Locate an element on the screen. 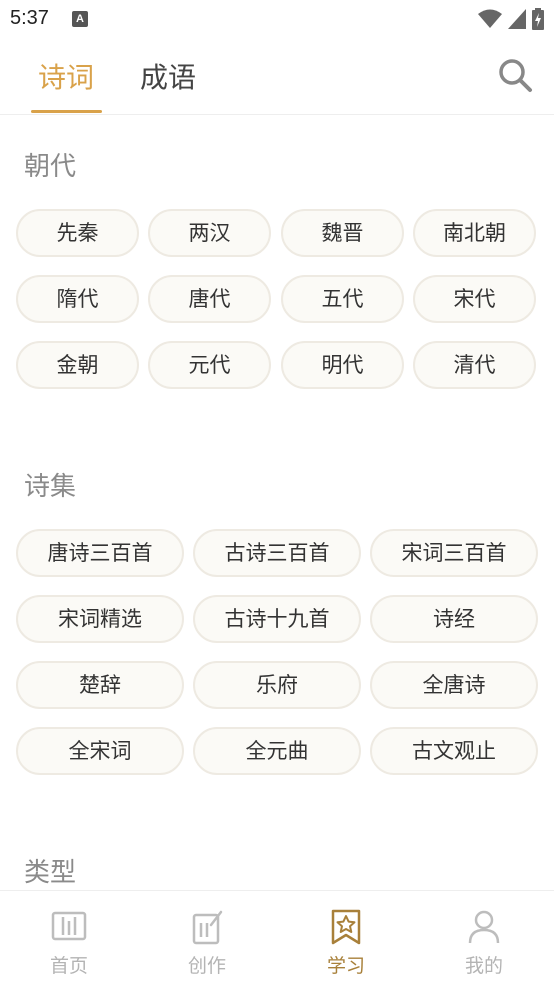  nav-item-create: 创作 is located at coordinates (207, 938).